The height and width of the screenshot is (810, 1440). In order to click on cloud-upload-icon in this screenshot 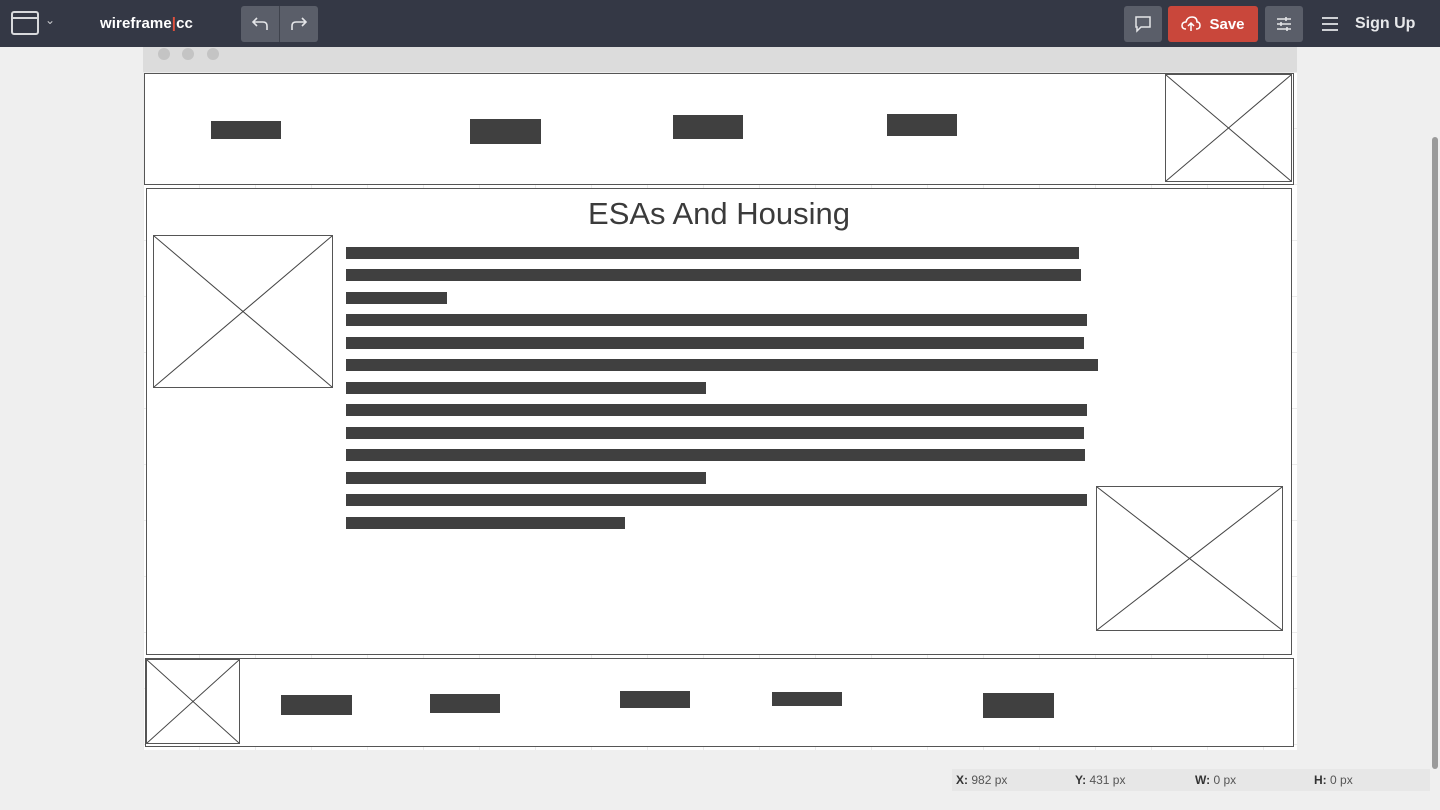, I will do `click(1191, 23)`.